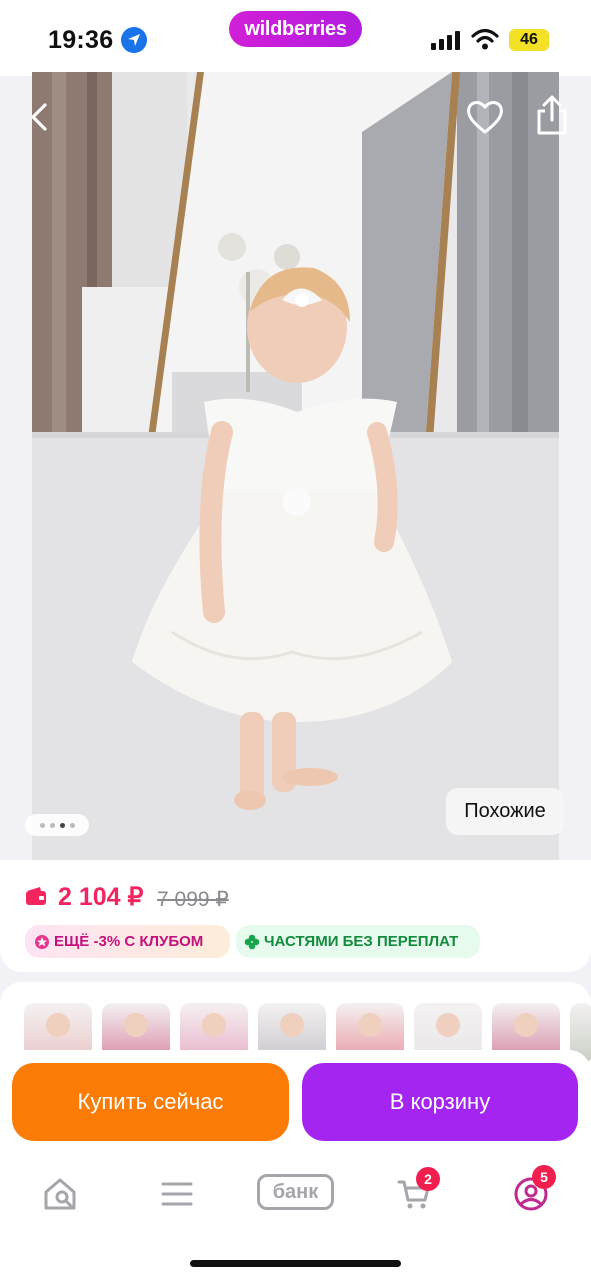 The image size is (591, 1280). I want to click on home-search-icon, so click(60, 1194).